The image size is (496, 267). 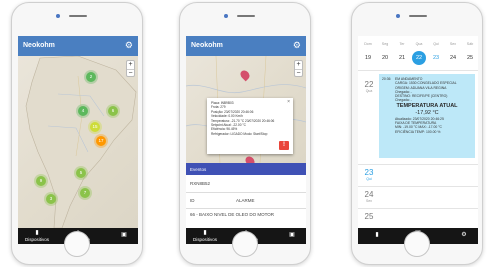 What do you see at coordinates (368, 44) in the screenshot?
I see `weekday-name: Dom` at bounding box center [368, 44].